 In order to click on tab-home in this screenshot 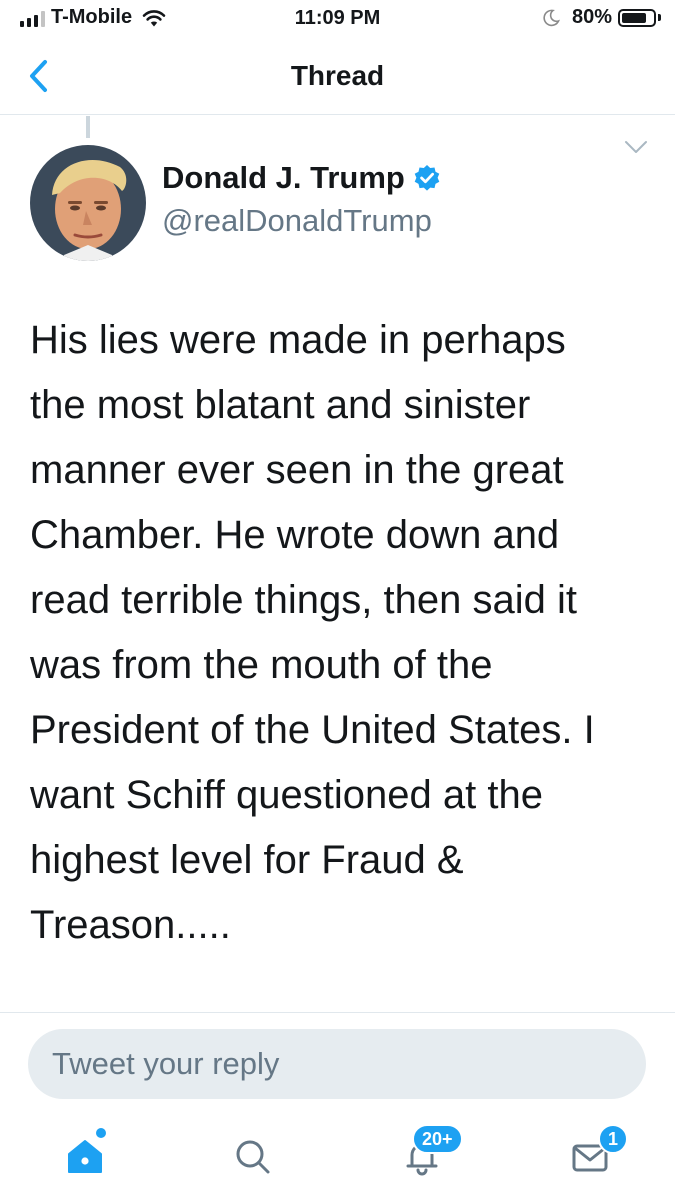, I will do `click(85, 1156)`.